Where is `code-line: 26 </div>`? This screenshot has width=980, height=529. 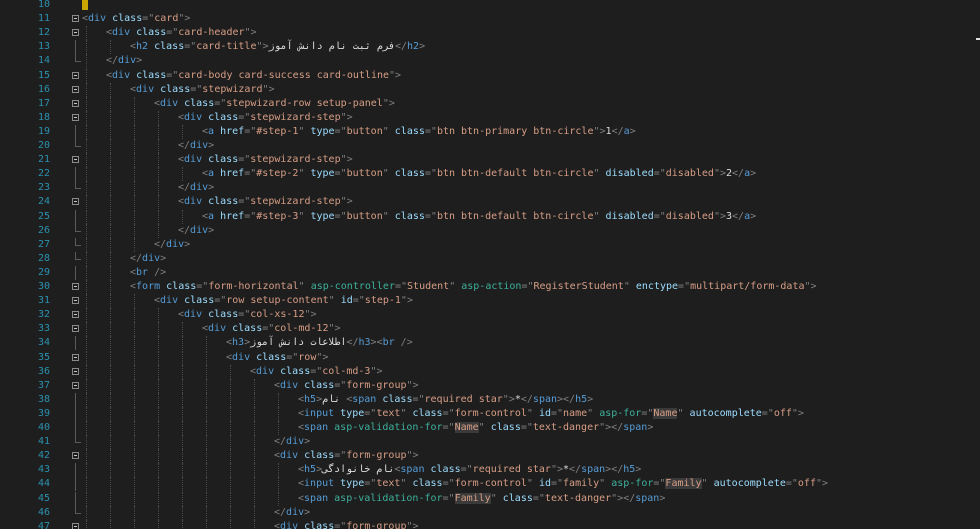
code-line: 26 </div> is located at coordinates (490, 230).